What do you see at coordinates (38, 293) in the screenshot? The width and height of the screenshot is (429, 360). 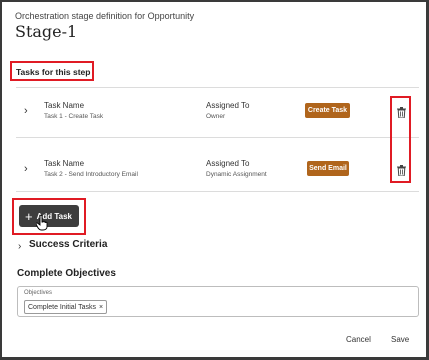 I see `objectives-field-label: Objectives` at bounding box center [38, 293].